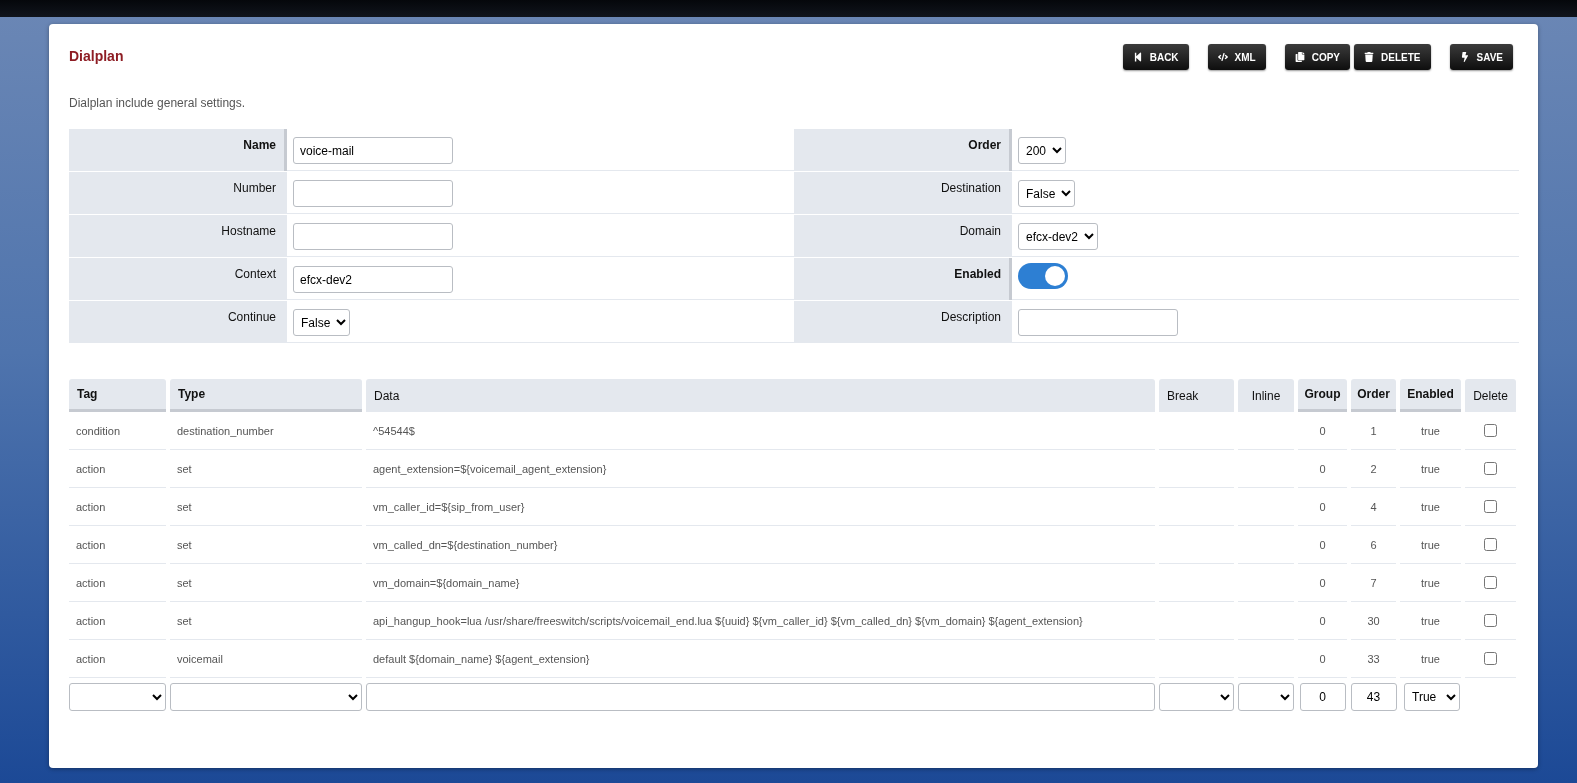  I want to click on bolt-icon, so click(1464, 57).